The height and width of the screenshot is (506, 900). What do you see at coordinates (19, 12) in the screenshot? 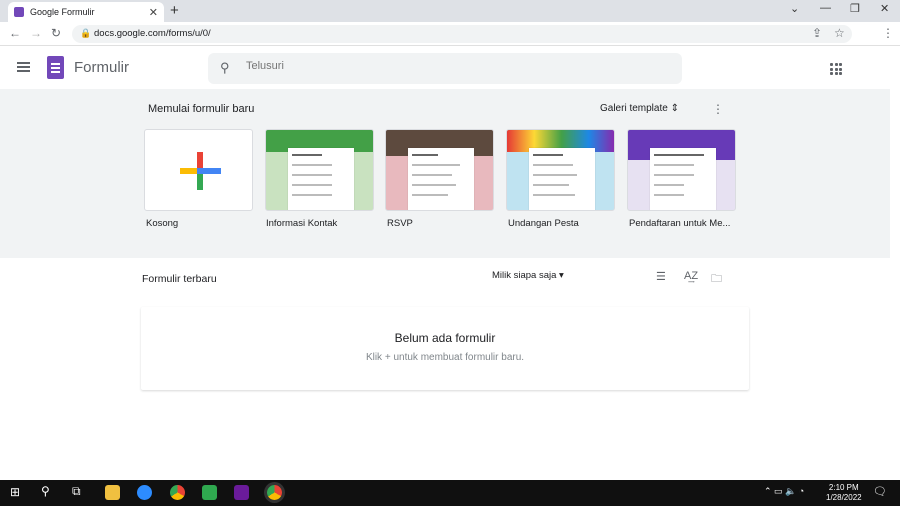
I see `forms-favicon-icon` at bounding box center [19, 12].